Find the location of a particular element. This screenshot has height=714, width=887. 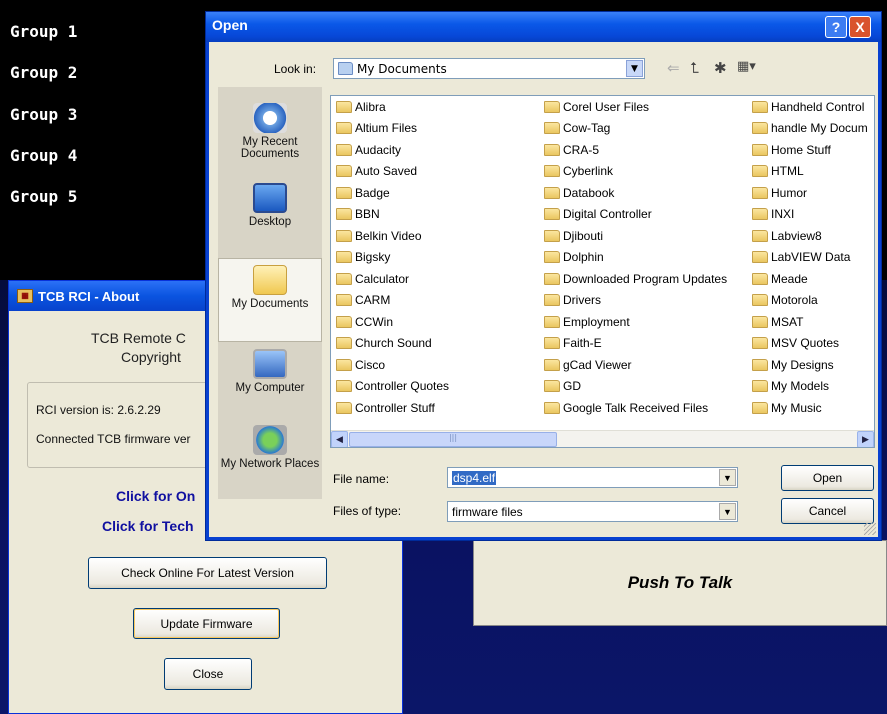

folder-item: Auto Saved is located at coordinates (392, 172).